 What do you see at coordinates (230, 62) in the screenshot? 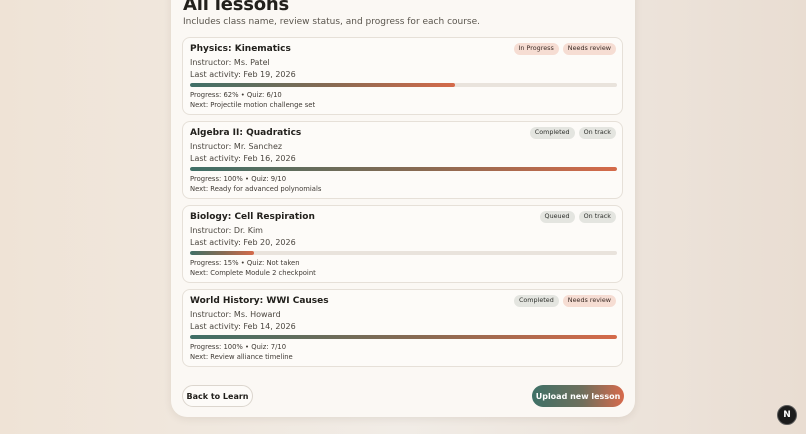
I see `lesson-instructor: Instructor: Ms. Patel` at bounding box center [230, 62].